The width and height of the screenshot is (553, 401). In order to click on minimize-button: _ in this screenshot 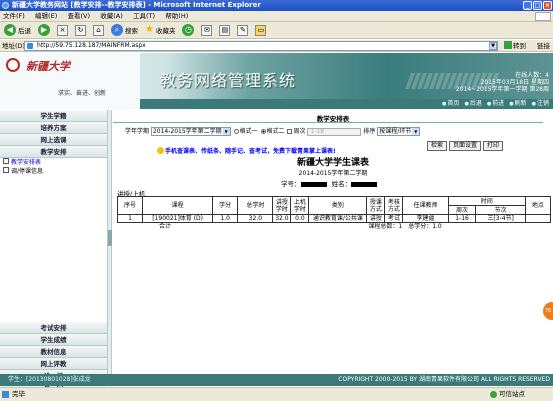, I will do `click(527, 5)`.